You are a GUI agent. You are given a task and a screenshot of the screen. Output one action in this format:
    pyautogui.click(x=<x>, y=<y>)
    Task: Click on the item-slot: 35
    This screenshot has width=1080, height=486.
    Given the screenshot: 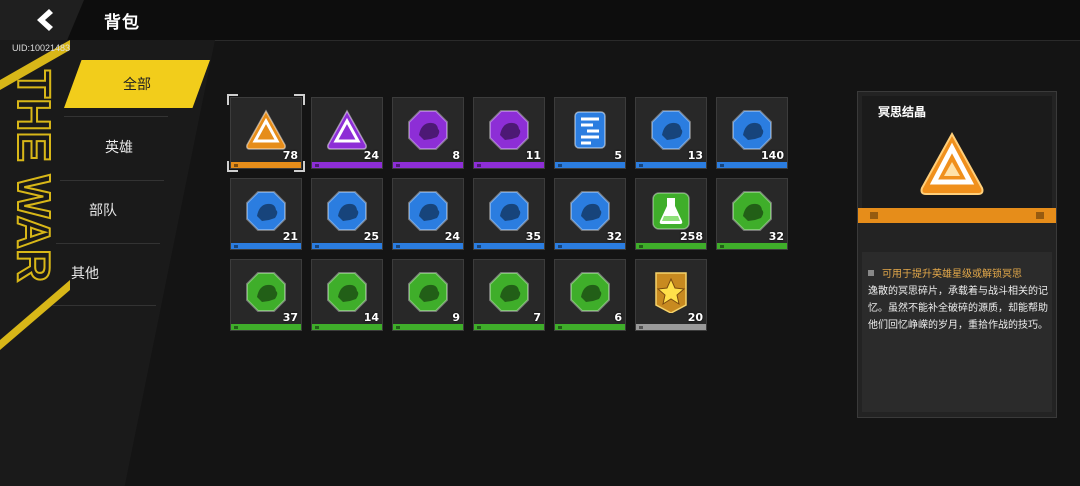 What is the action you would take?
    pyautogui.click(x=509, y=214)
    